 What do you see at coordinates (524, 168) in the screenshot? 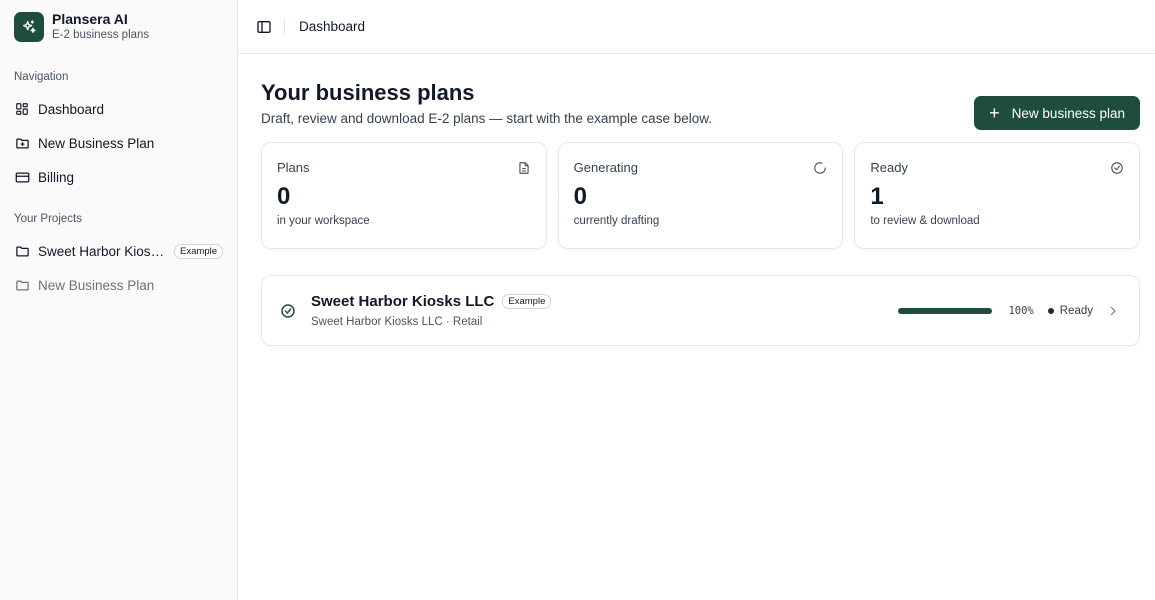
I see `document-icon` at bounding box center [524, 168].